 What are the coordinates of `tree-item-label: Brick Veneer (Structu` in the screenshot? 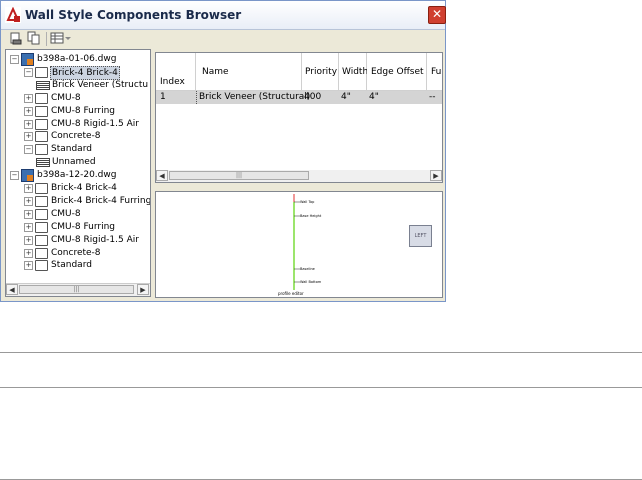 It's located at (100, 85).